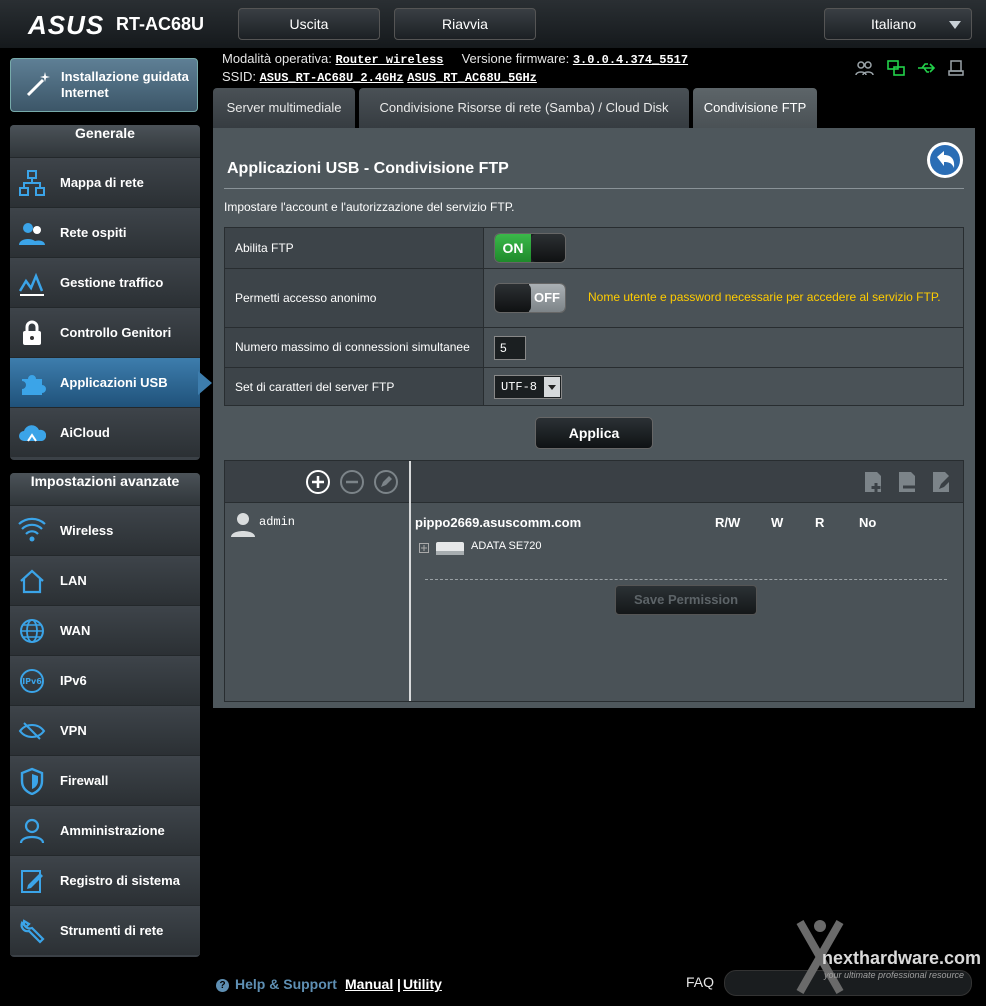 This screenshot has height=1006, width=986. I want to click on sidebar-item-gestione-traffico: Gestione traffico, so click(105, 282).